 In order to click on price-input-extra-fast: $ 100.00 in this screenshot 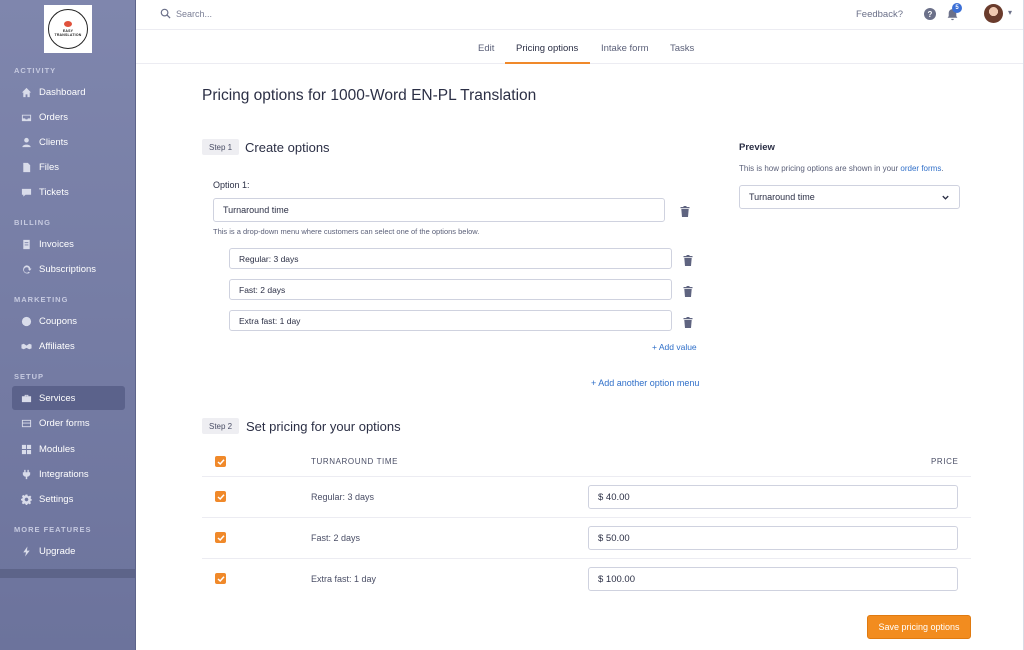, I will do `click(773, 579)`.